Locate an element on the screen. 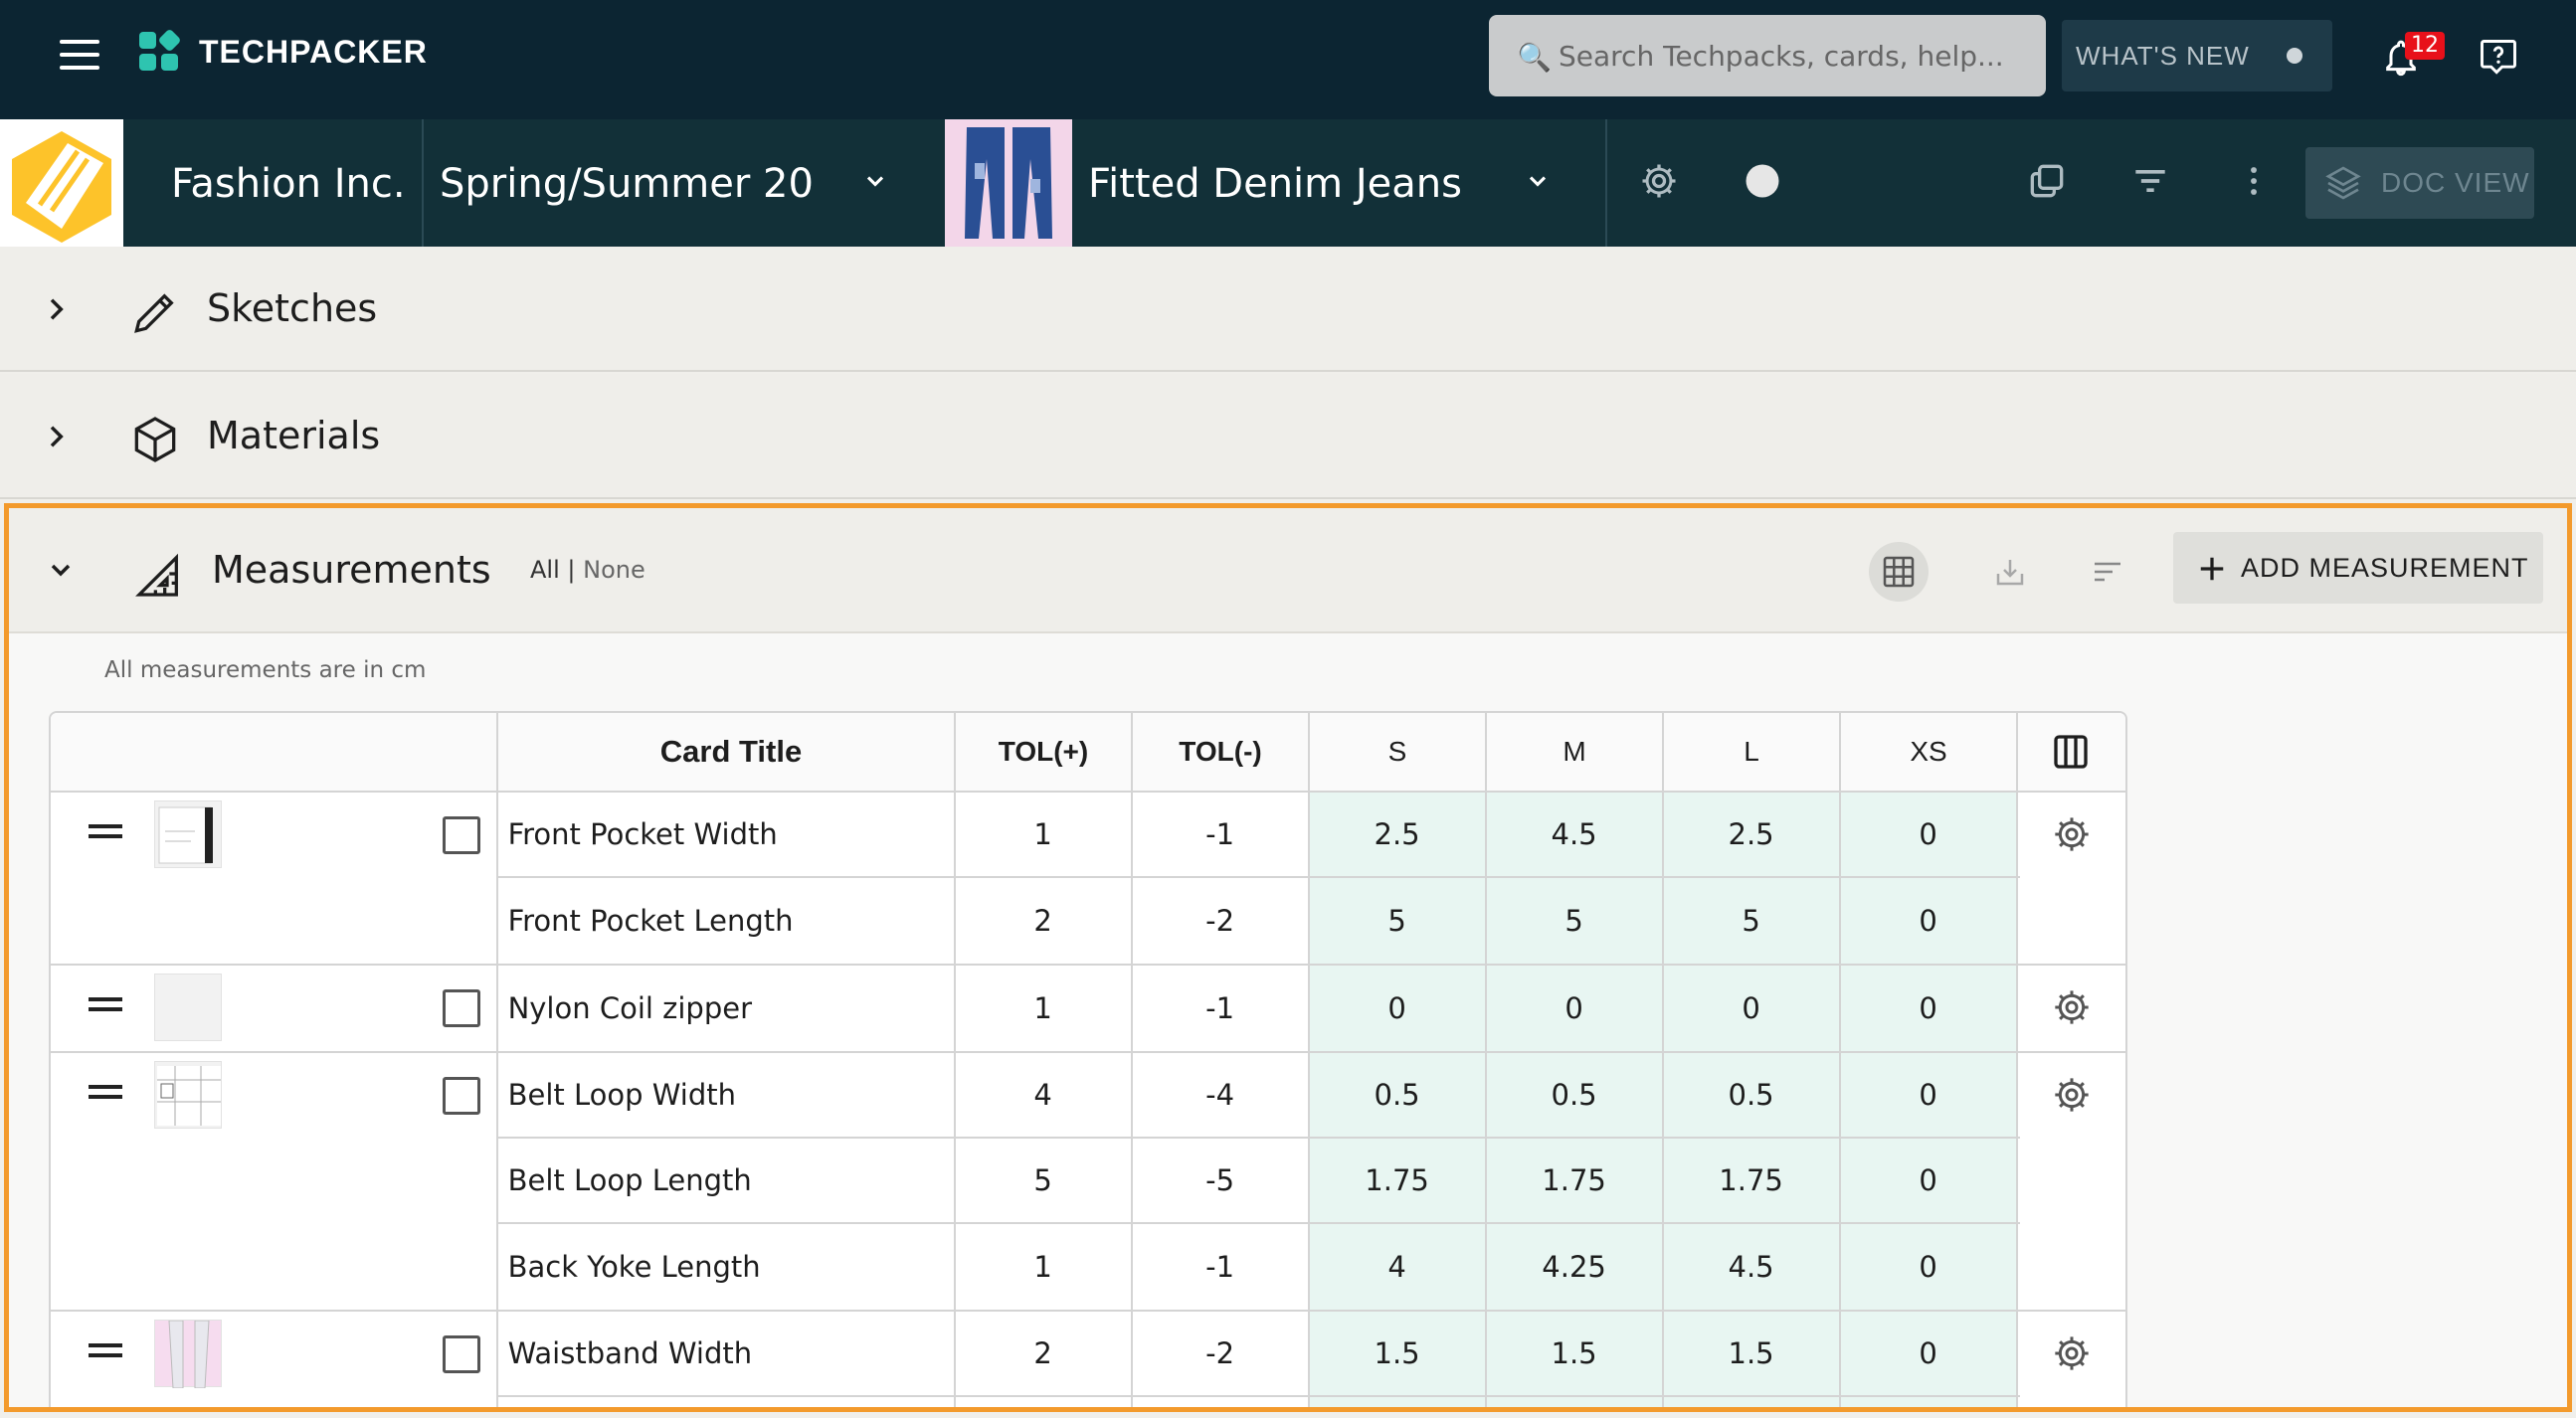  cell-size-m: 4.5 is located at coordinates (1575, 834).